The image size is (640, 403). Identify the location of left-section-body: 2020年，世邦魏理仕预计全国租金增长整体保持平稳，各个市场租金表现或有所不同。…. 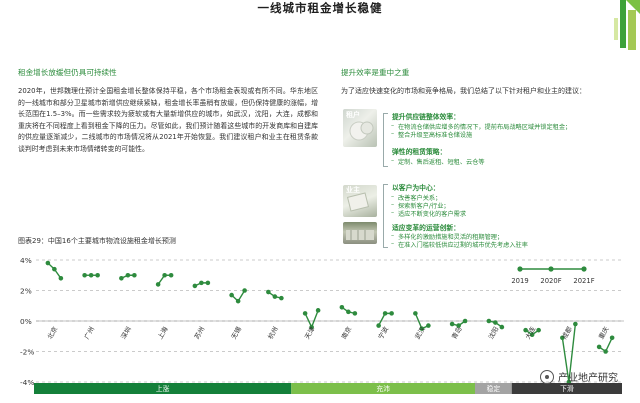
(168, 120).